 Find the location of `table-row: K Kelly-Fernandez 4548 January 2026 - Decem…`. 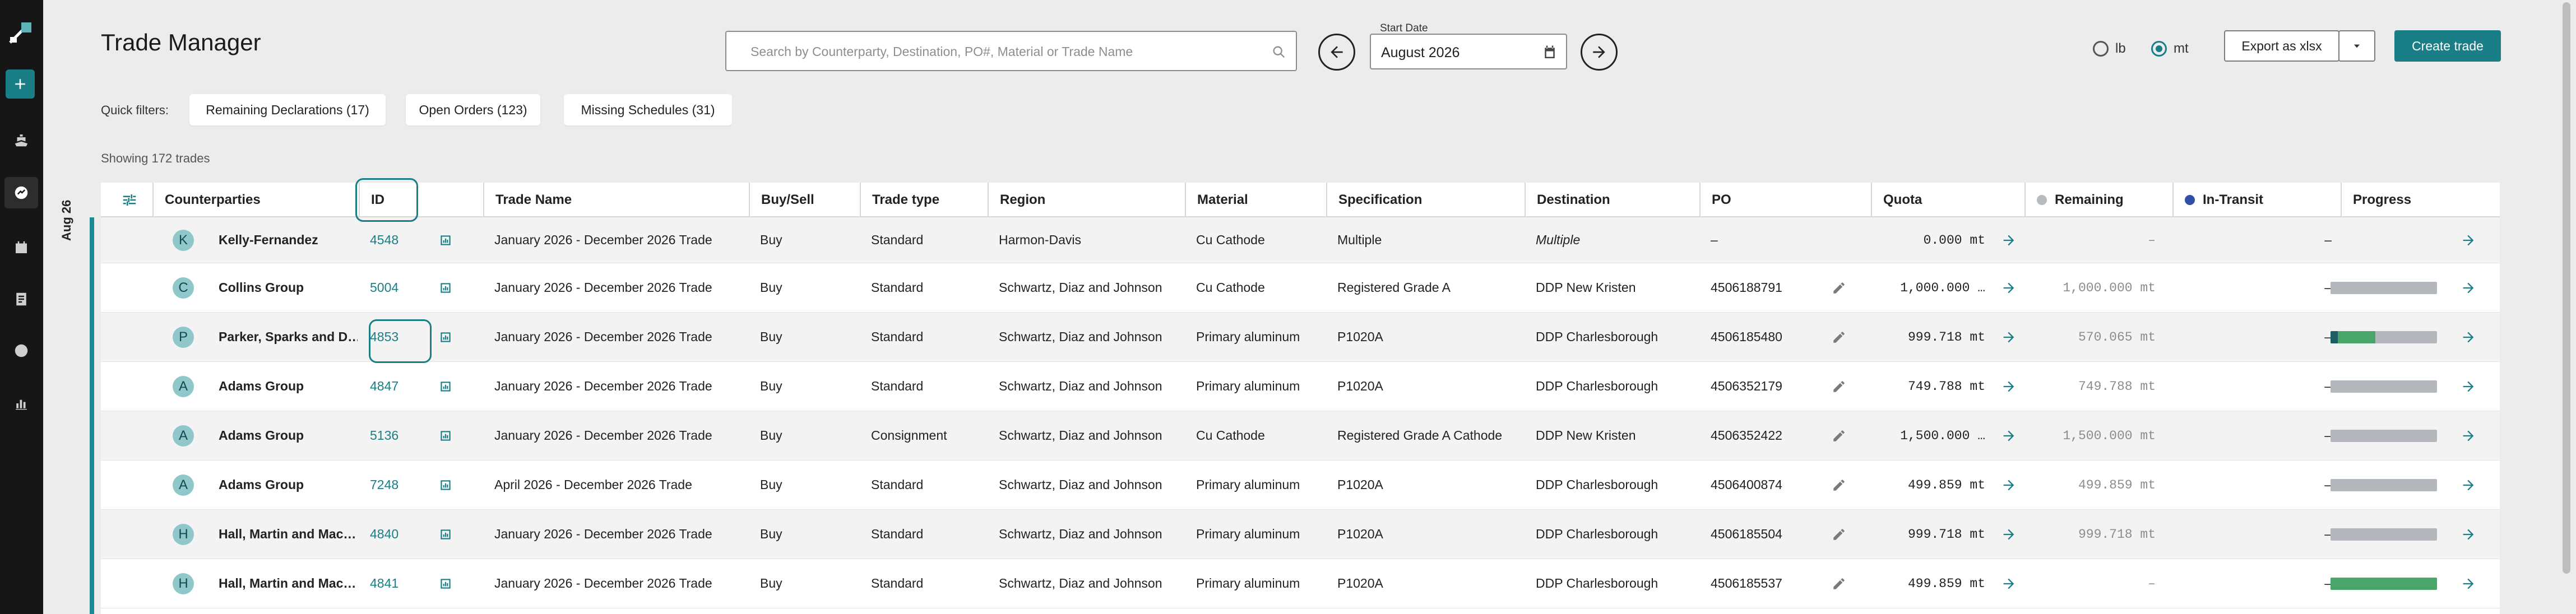

table-row: K Kelly-Fernandez 4548 January 2026 - Decem… is located at coordinates (1300, 240).